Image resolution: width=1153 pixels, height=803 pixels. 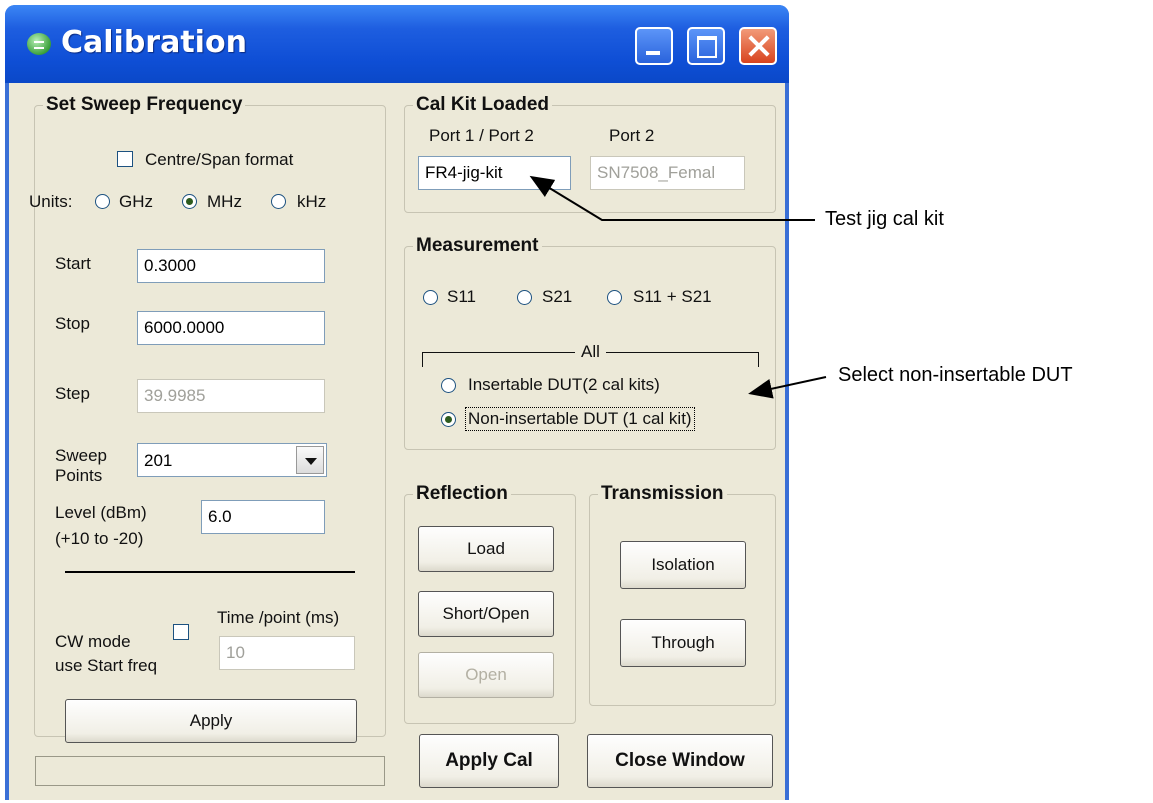 I want to click on annotation-arrows, so click(x=678, y=287).